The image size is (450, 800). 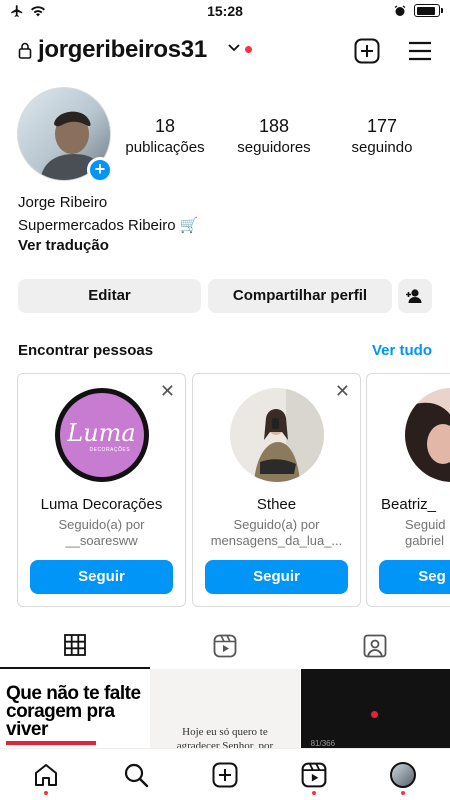 I want to click on nav-create, so click(x=225, y=775).